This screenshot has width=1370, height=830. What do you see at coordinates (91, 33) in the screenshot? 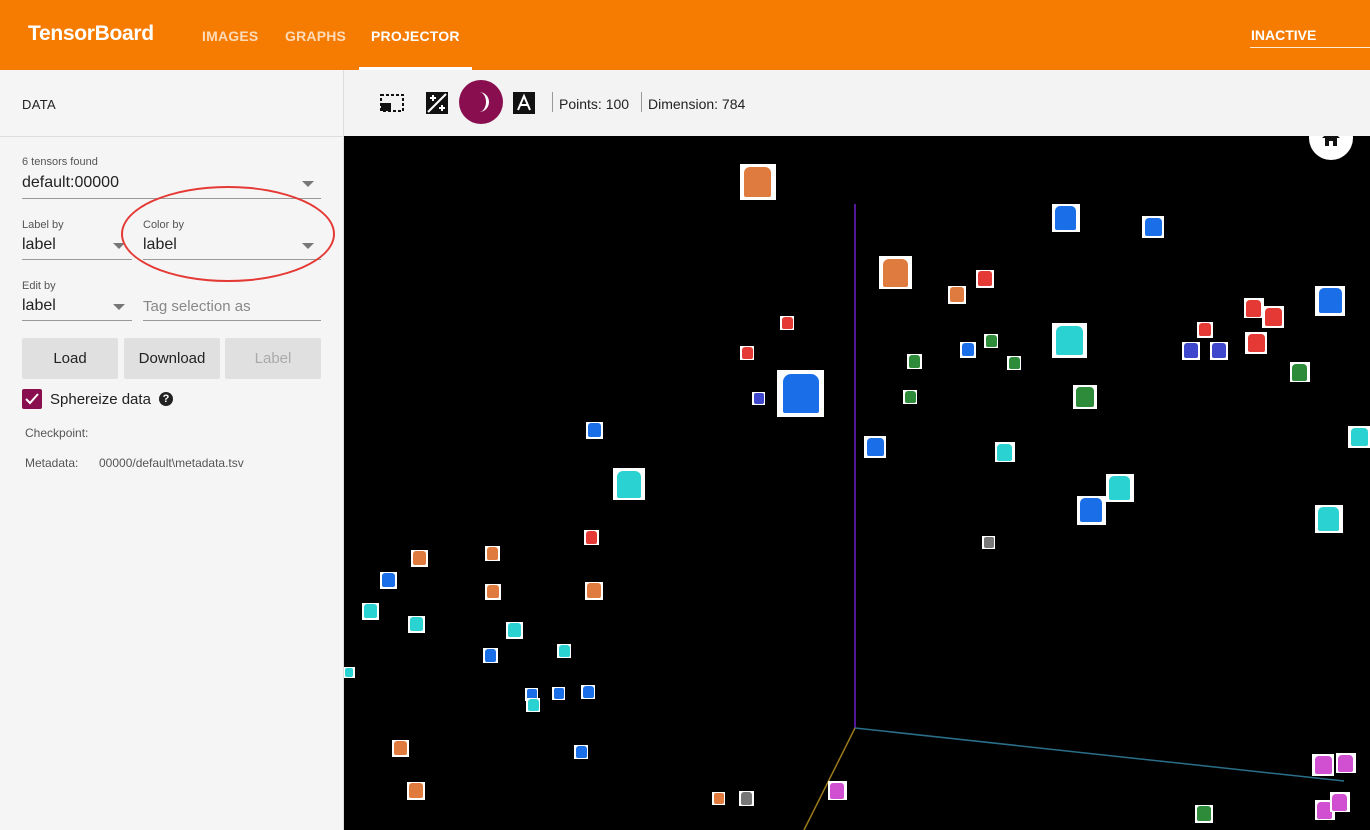
I see `app-title: TensorBoard` at bounding box center [91, 33].